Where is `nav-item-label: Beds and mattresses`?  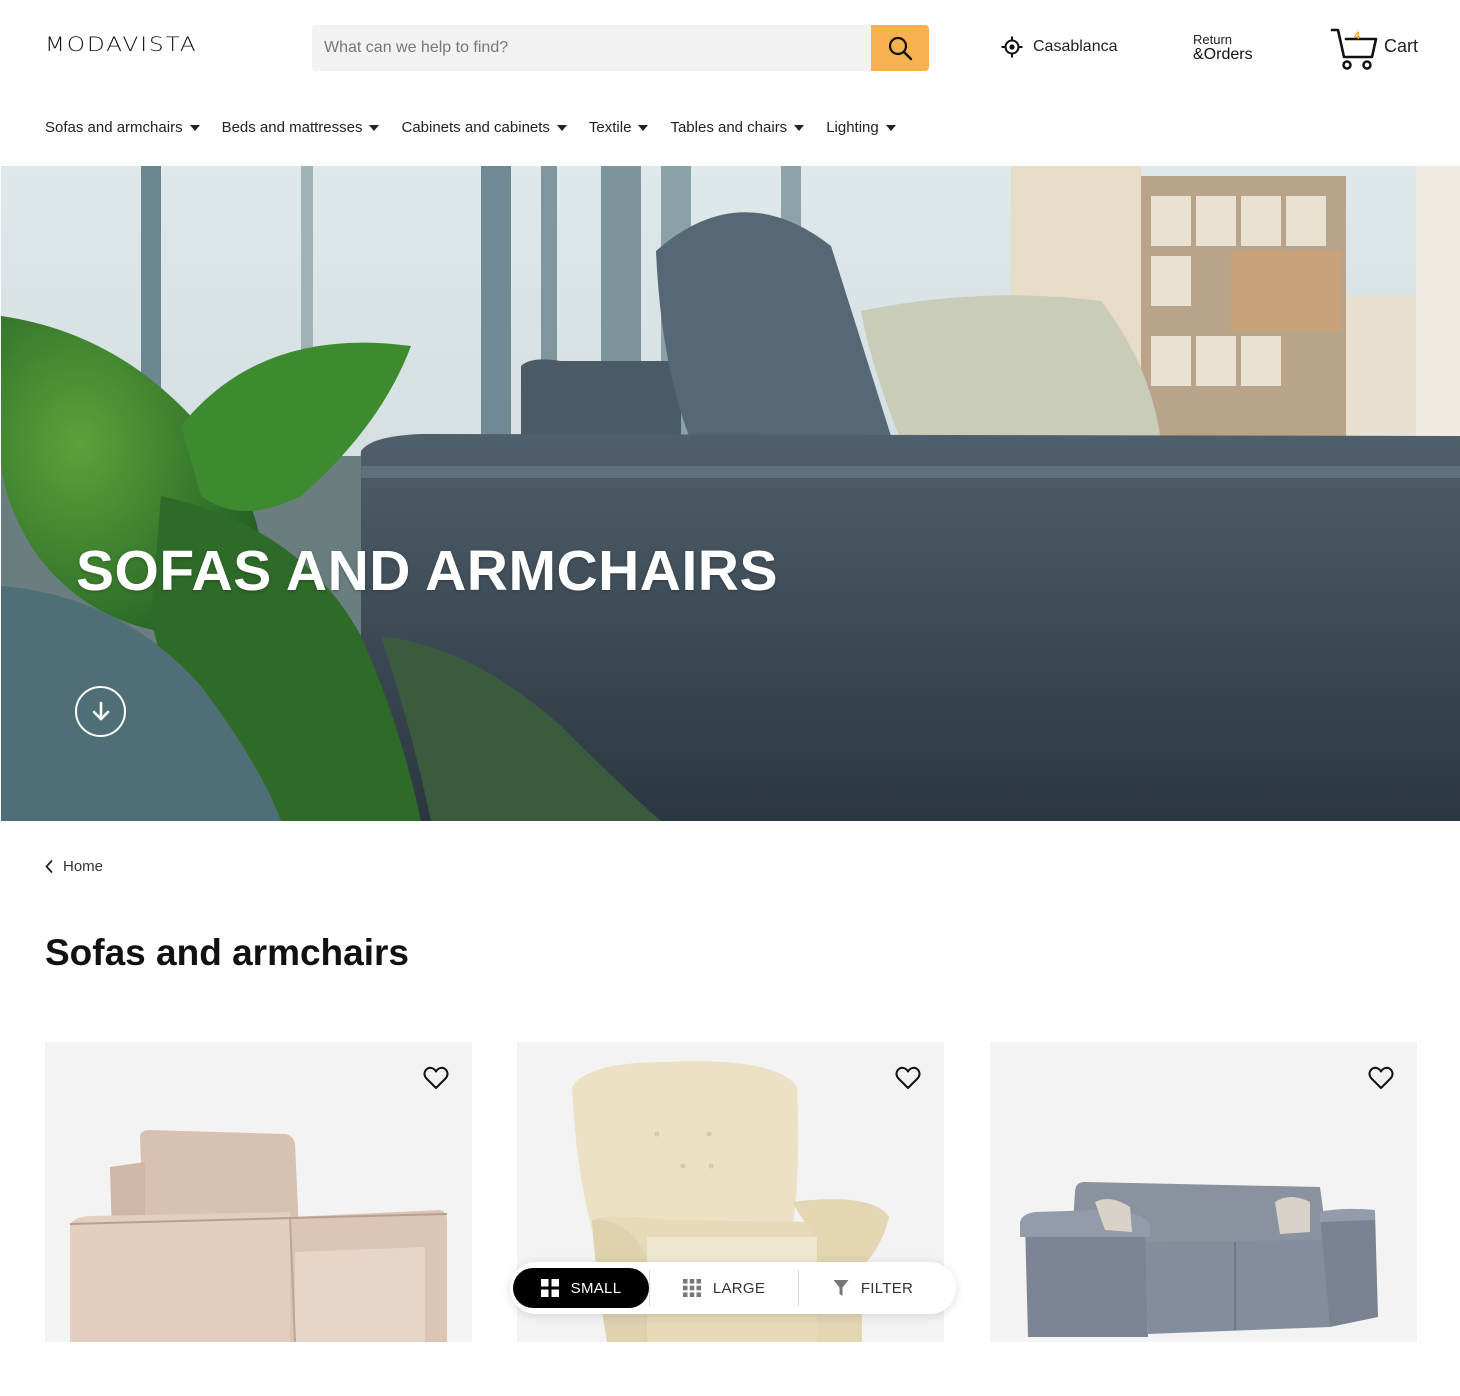
nav-item-label: Beds and mattresses is located at coordinates (292, 127).